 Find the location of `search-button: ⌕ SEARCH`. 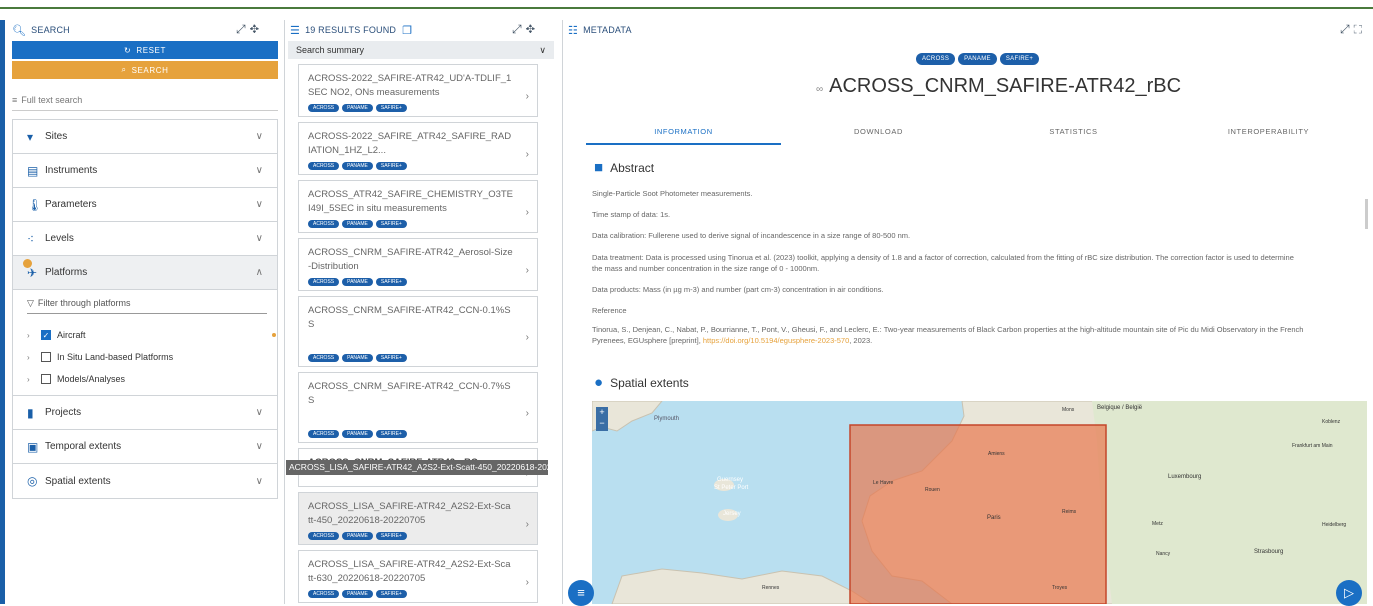

search-button: ⌕ SEARCH is located at coordinates (145, 70).